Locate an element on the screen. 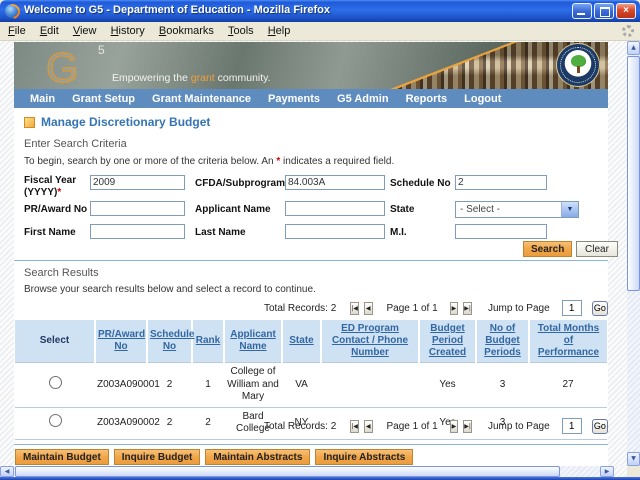 Image resolution: width=640 pixels, height=480 pixels. g5-logo-5: 5 is located at coordinates (101, 50).